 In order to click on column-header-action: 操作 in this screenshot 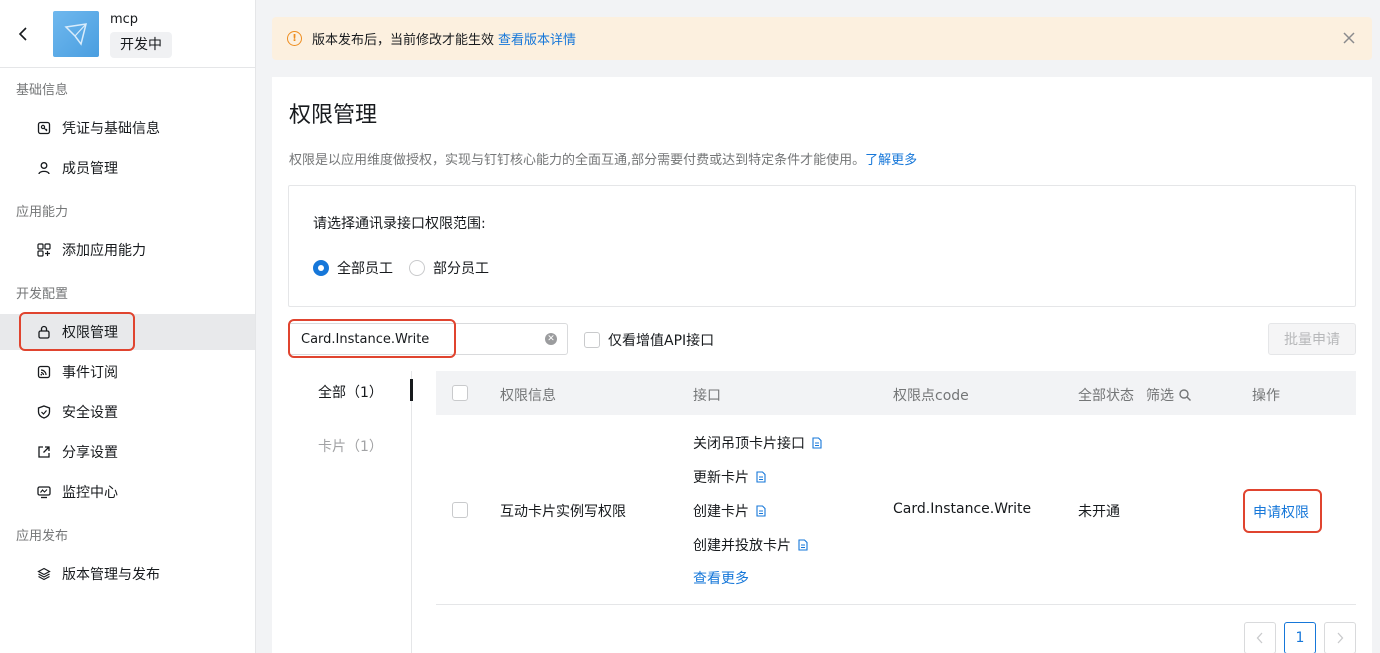, I will do `click(1266, 396)`.